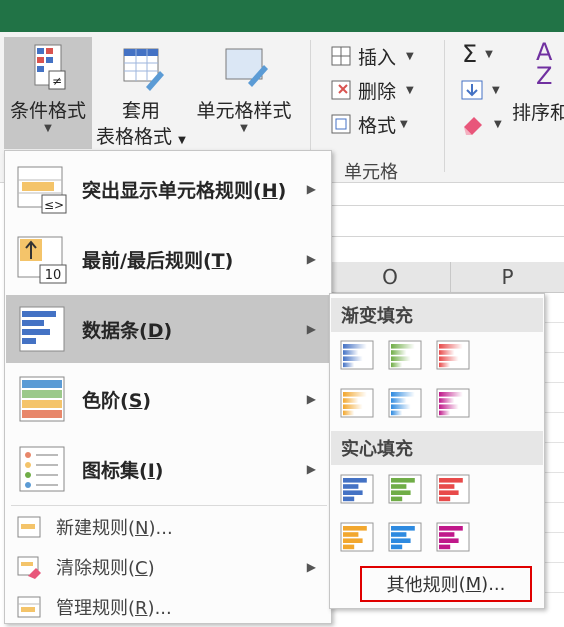 The image size is (564, 627). I want to click on gradient-red-data-bar, so click(453, 355).